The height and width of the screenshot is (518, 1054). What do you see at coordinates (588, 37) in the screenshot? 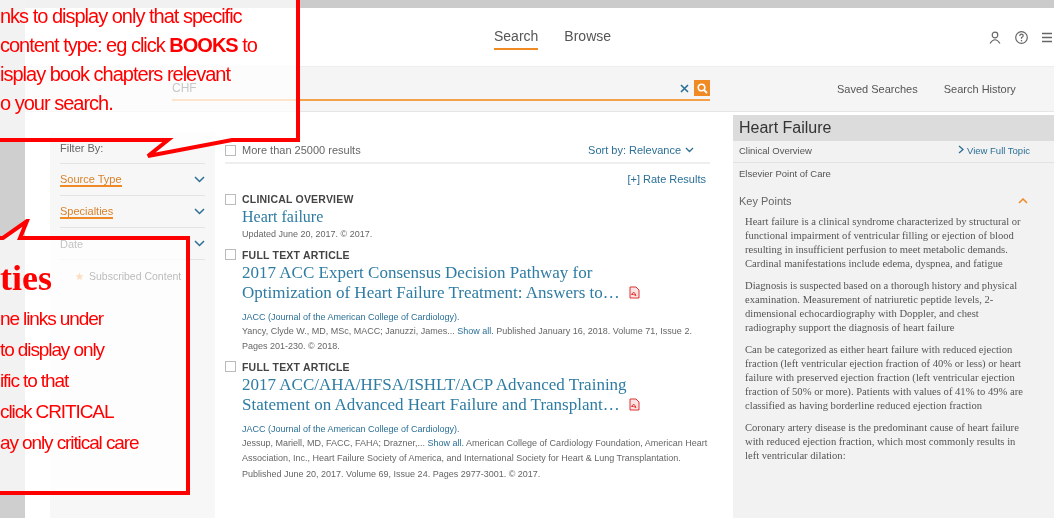
I see `nav-tab: Browse` at bounding box center [588, 37].